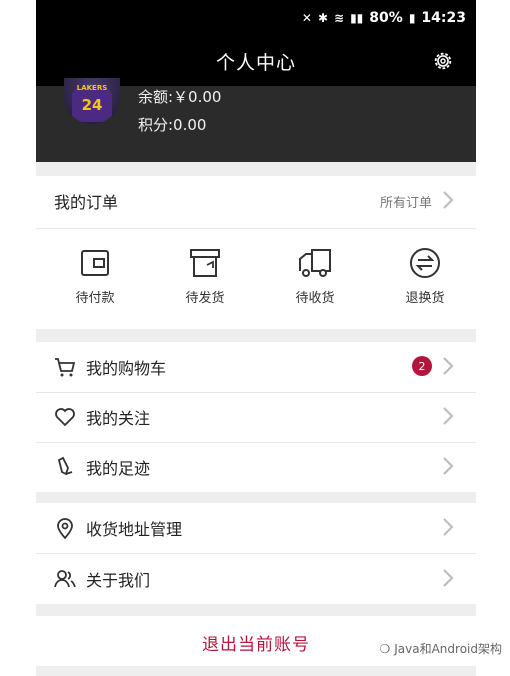  I want to click on menu-item-favorites: 我的关注, so click(256, 417).